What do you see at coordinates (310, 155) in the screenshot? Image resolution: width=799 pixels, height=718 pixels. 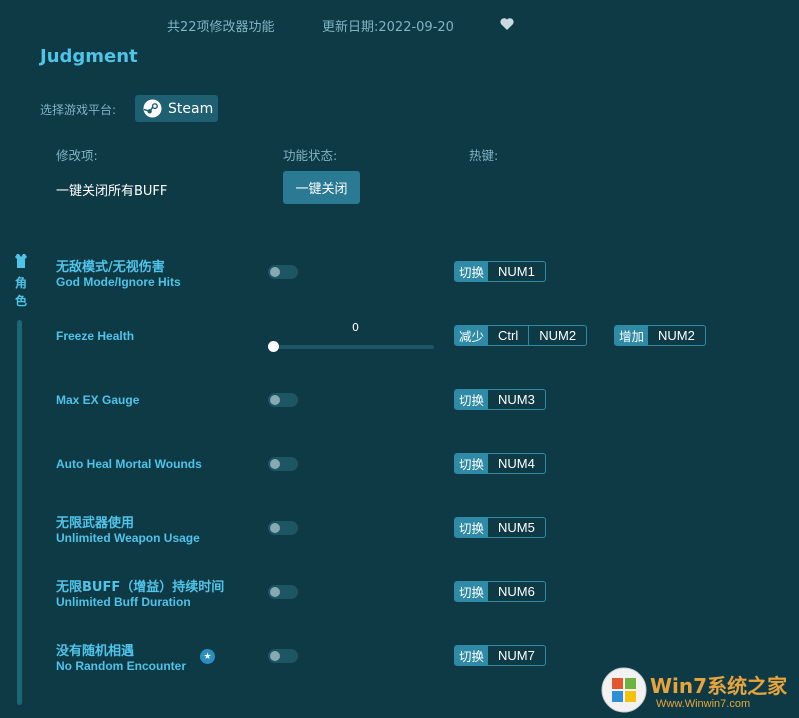 I see `column-header-status: 功能状态:` at bounding box center [310, 155].